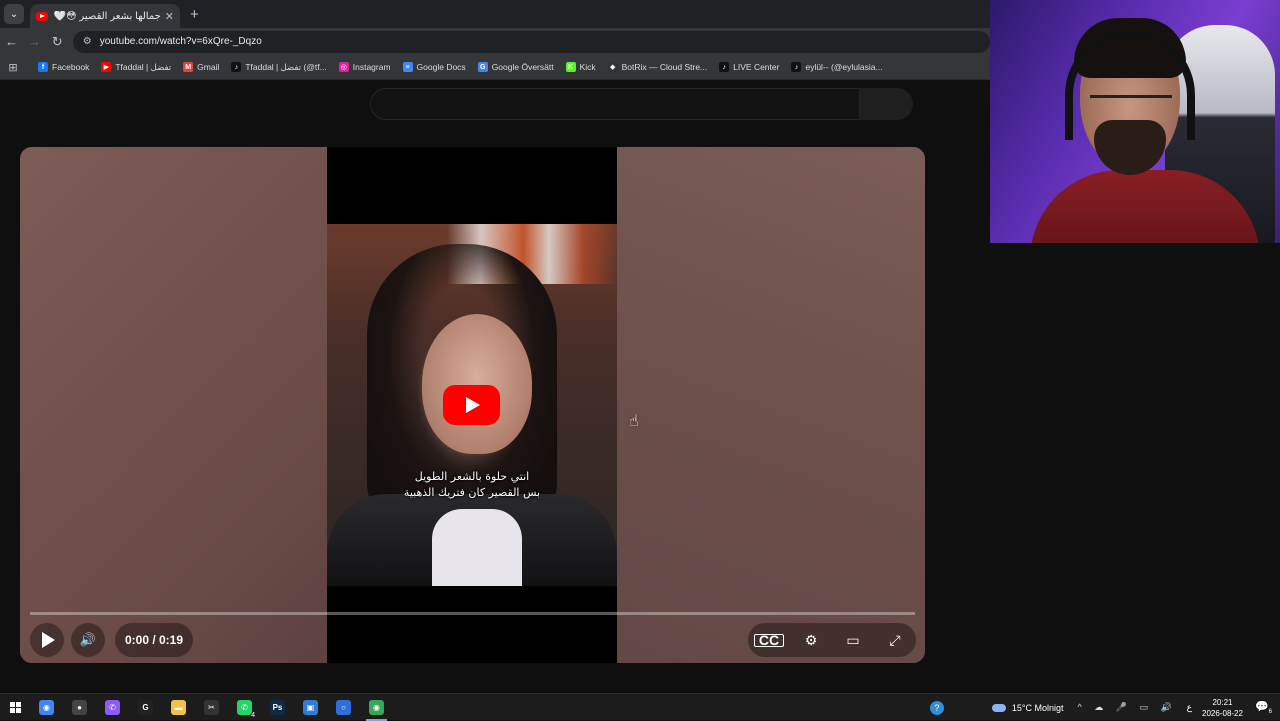  What do you see at coordinates (477, 384) in the screenshot?
I see `face` at bounding box center [477, 384].